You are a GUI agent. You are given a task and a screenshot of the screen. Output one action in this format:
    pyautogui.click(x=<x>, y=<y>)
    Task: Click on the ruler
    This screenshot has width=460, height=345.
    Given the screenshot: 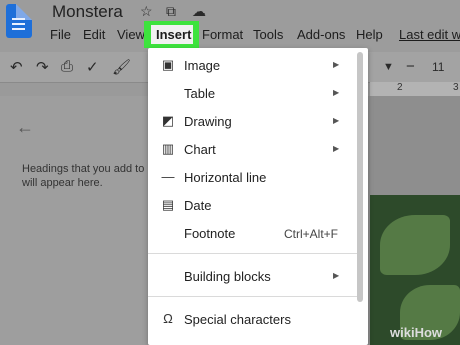 What is the action you would take?
    pyautogui.click(x=415, y=89)
    